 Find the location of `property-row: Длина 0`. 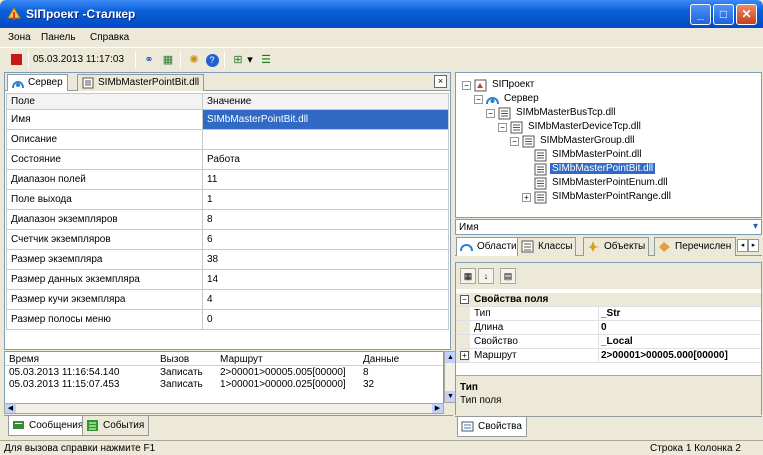

property-row: Длина 0 is located at coordinates (608, 328).